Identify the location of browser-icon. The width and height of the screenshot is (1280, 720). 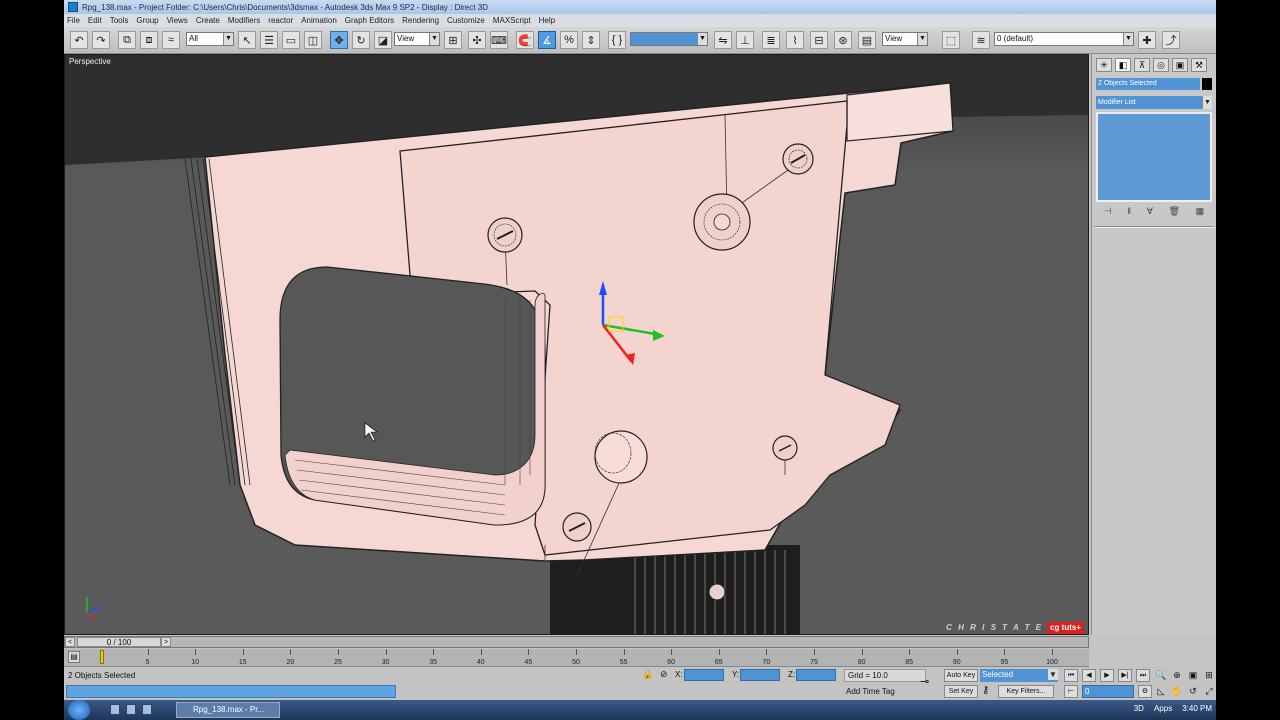
(147, 709).